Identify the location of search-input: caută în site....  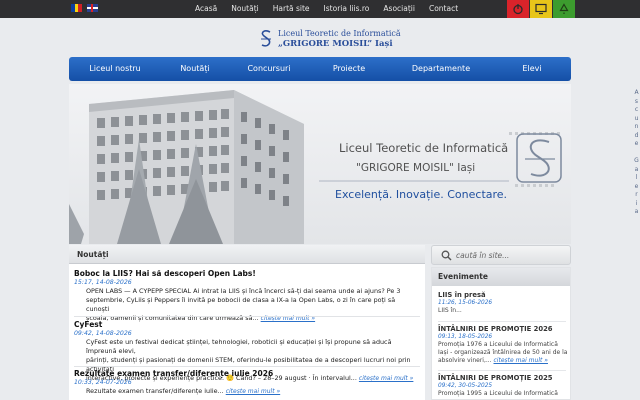
(482, 255).